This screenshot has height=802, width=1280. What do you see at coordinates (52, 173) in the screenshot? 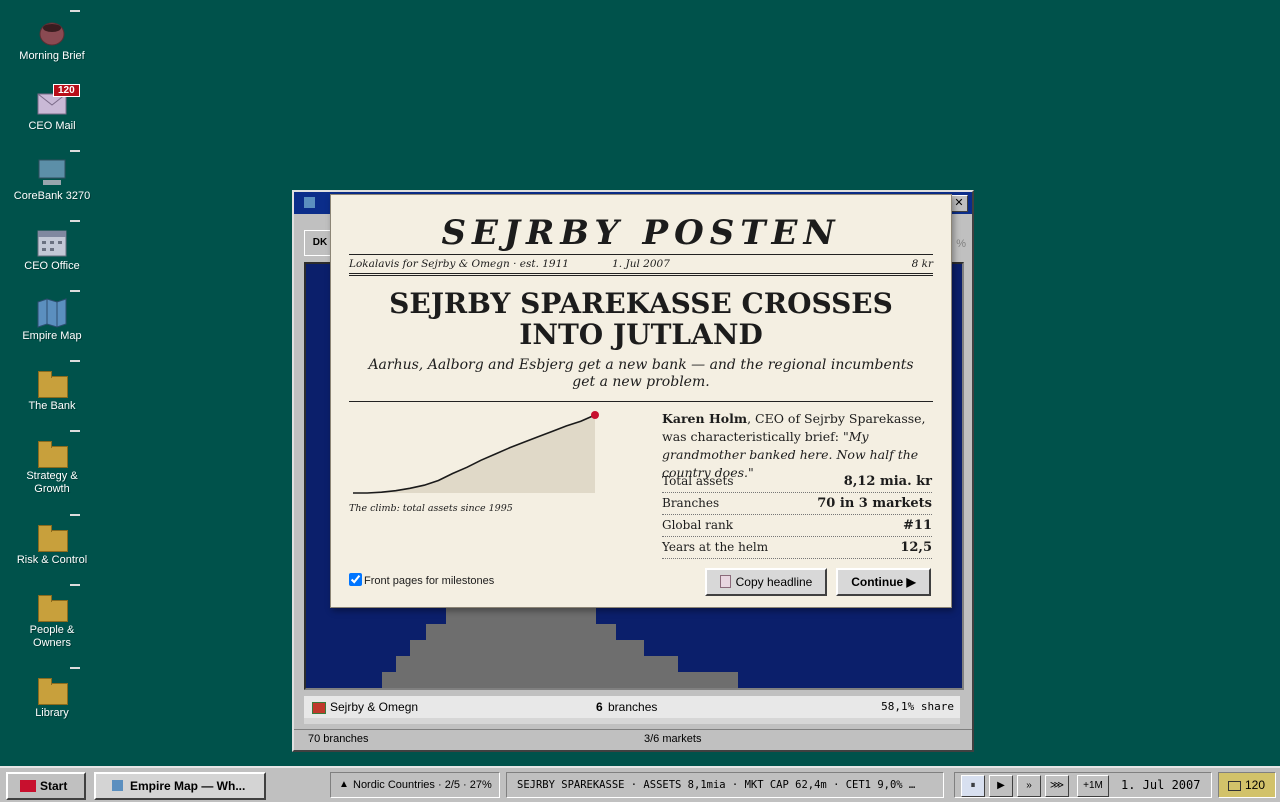
I see `terminal-icon` at bounding box center [52, 173].